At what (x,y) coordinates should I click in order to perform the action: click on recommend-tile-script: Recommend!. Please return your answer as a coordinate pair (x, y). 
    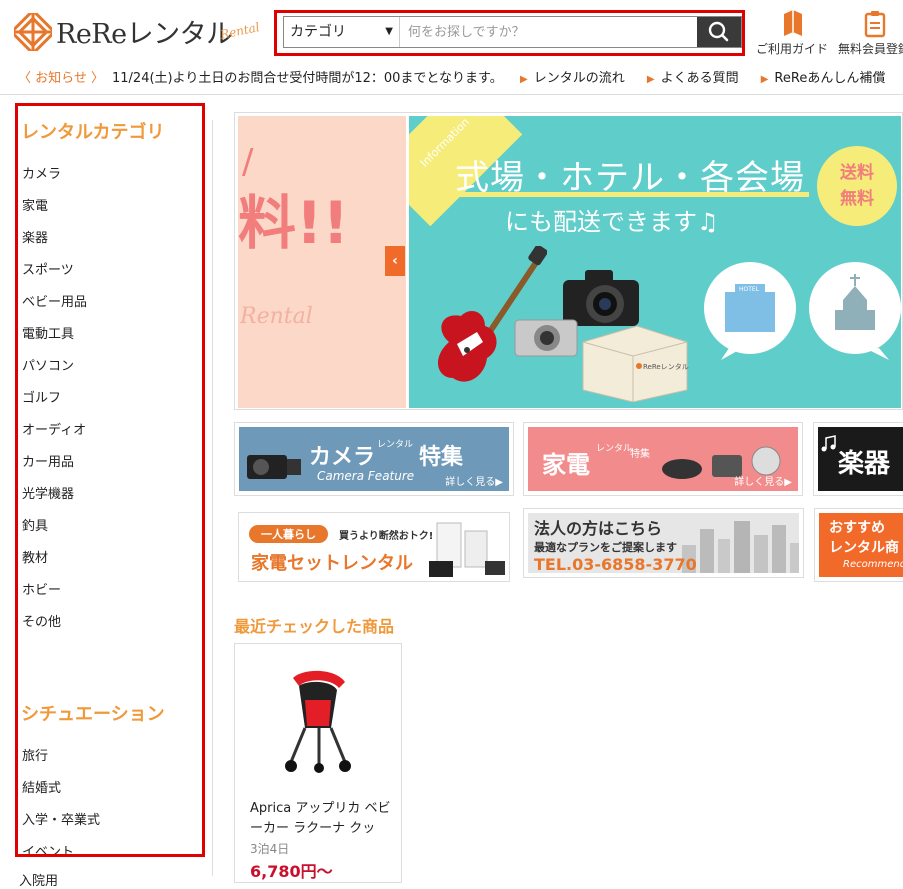
    Looking at the image, I should click on (873, 564).